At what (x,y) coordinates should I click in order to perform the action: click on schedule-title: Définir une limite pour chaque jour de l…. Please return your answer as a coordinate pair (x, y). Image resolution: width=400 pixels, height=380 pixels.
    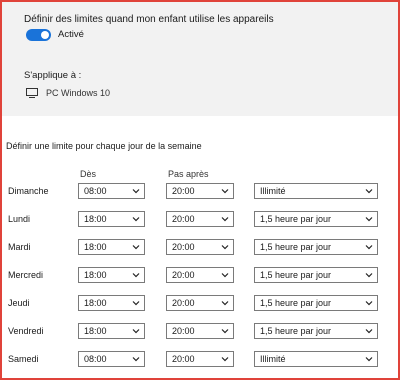
    Looking at the image, I should click on (104, 146).